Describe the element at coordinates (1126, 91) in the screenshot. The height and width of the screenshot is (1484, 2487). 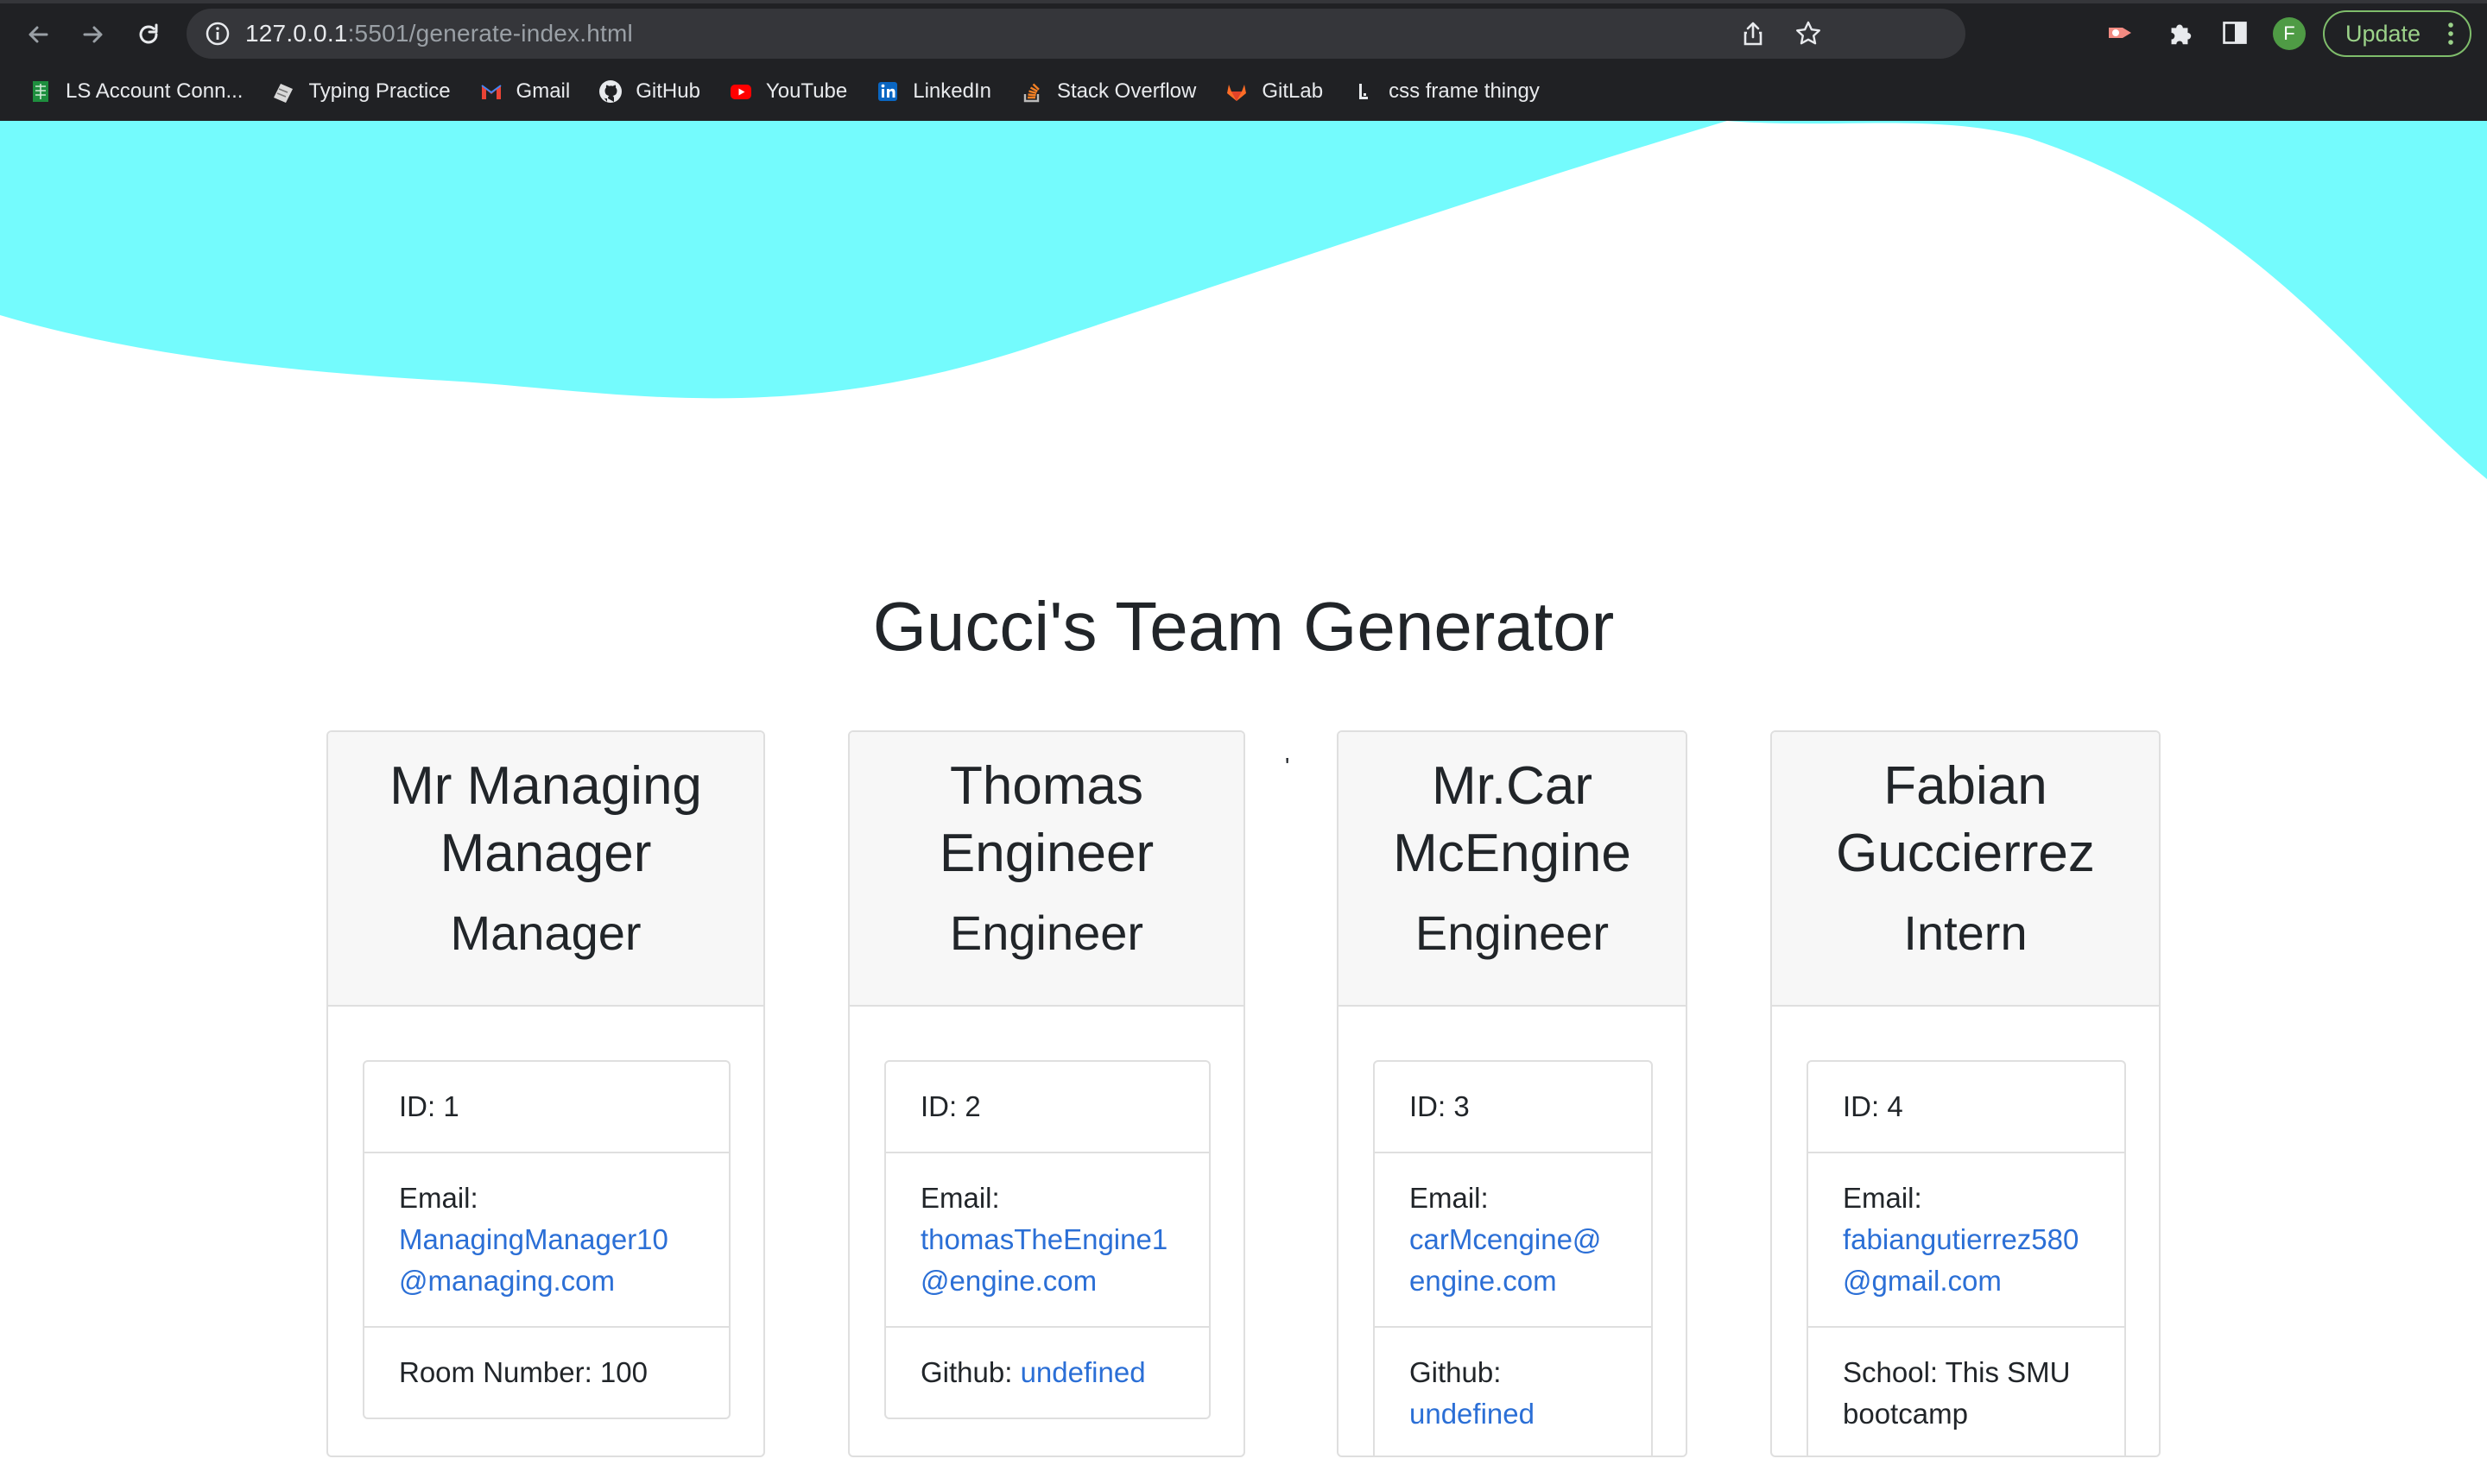
I see `bookmark-label: Stack Overflow` at that location.